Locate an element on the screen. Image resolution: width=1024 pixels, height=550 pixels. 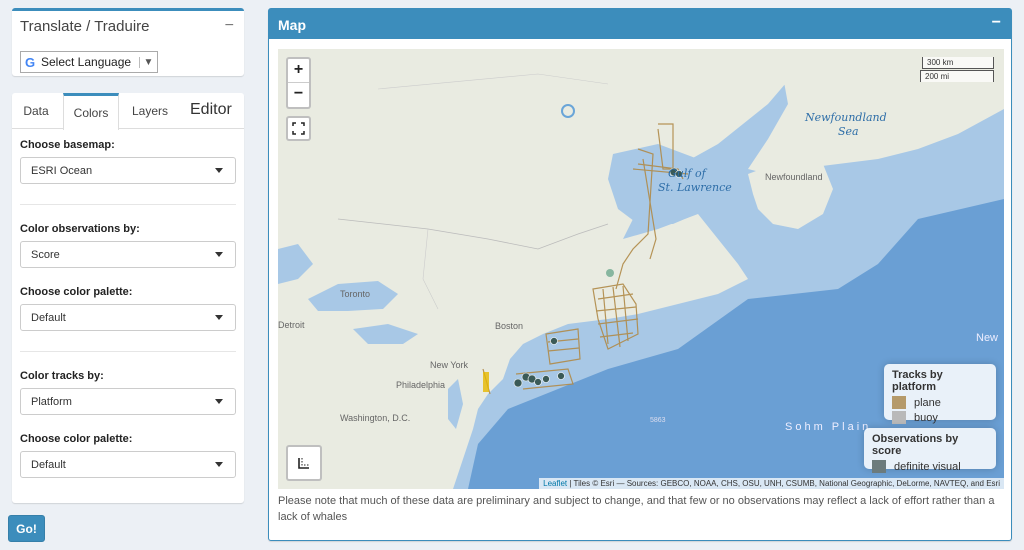
dropdown-arrow-icon: ▼ is located at coordinates (148, 62).